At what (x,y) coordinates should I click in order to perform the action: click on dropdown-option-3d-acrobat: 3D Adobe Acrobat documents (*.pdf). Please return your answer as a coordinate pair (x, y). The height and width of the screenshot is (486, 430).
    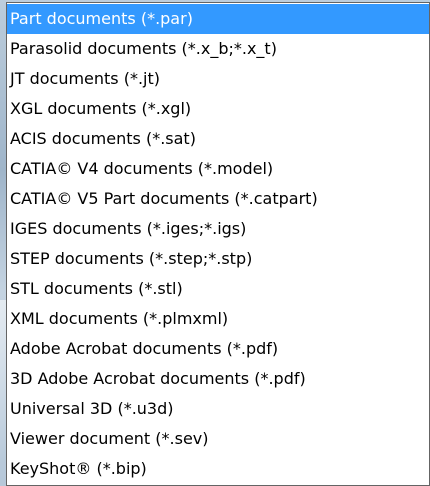
    Looking at the image, I should click on (218, 379).